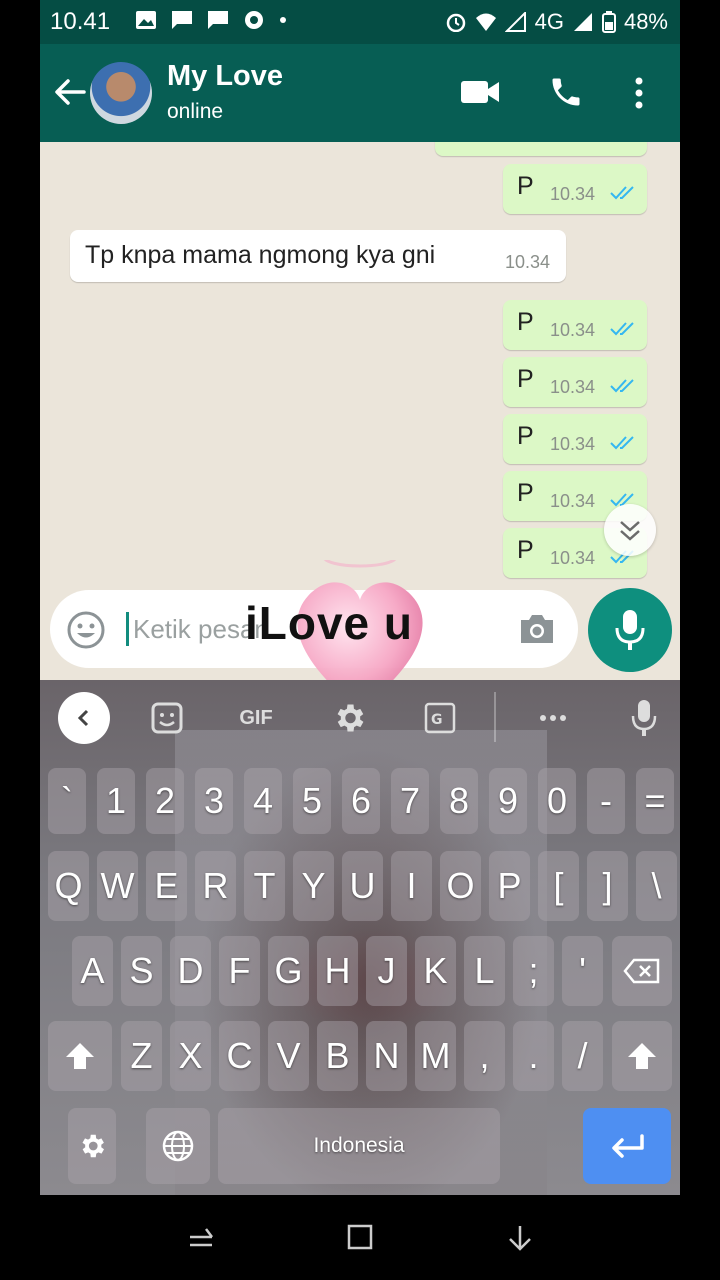  Describe the element at coordinates (361, 801) in the screenshot. I see `key: 6` at that location.